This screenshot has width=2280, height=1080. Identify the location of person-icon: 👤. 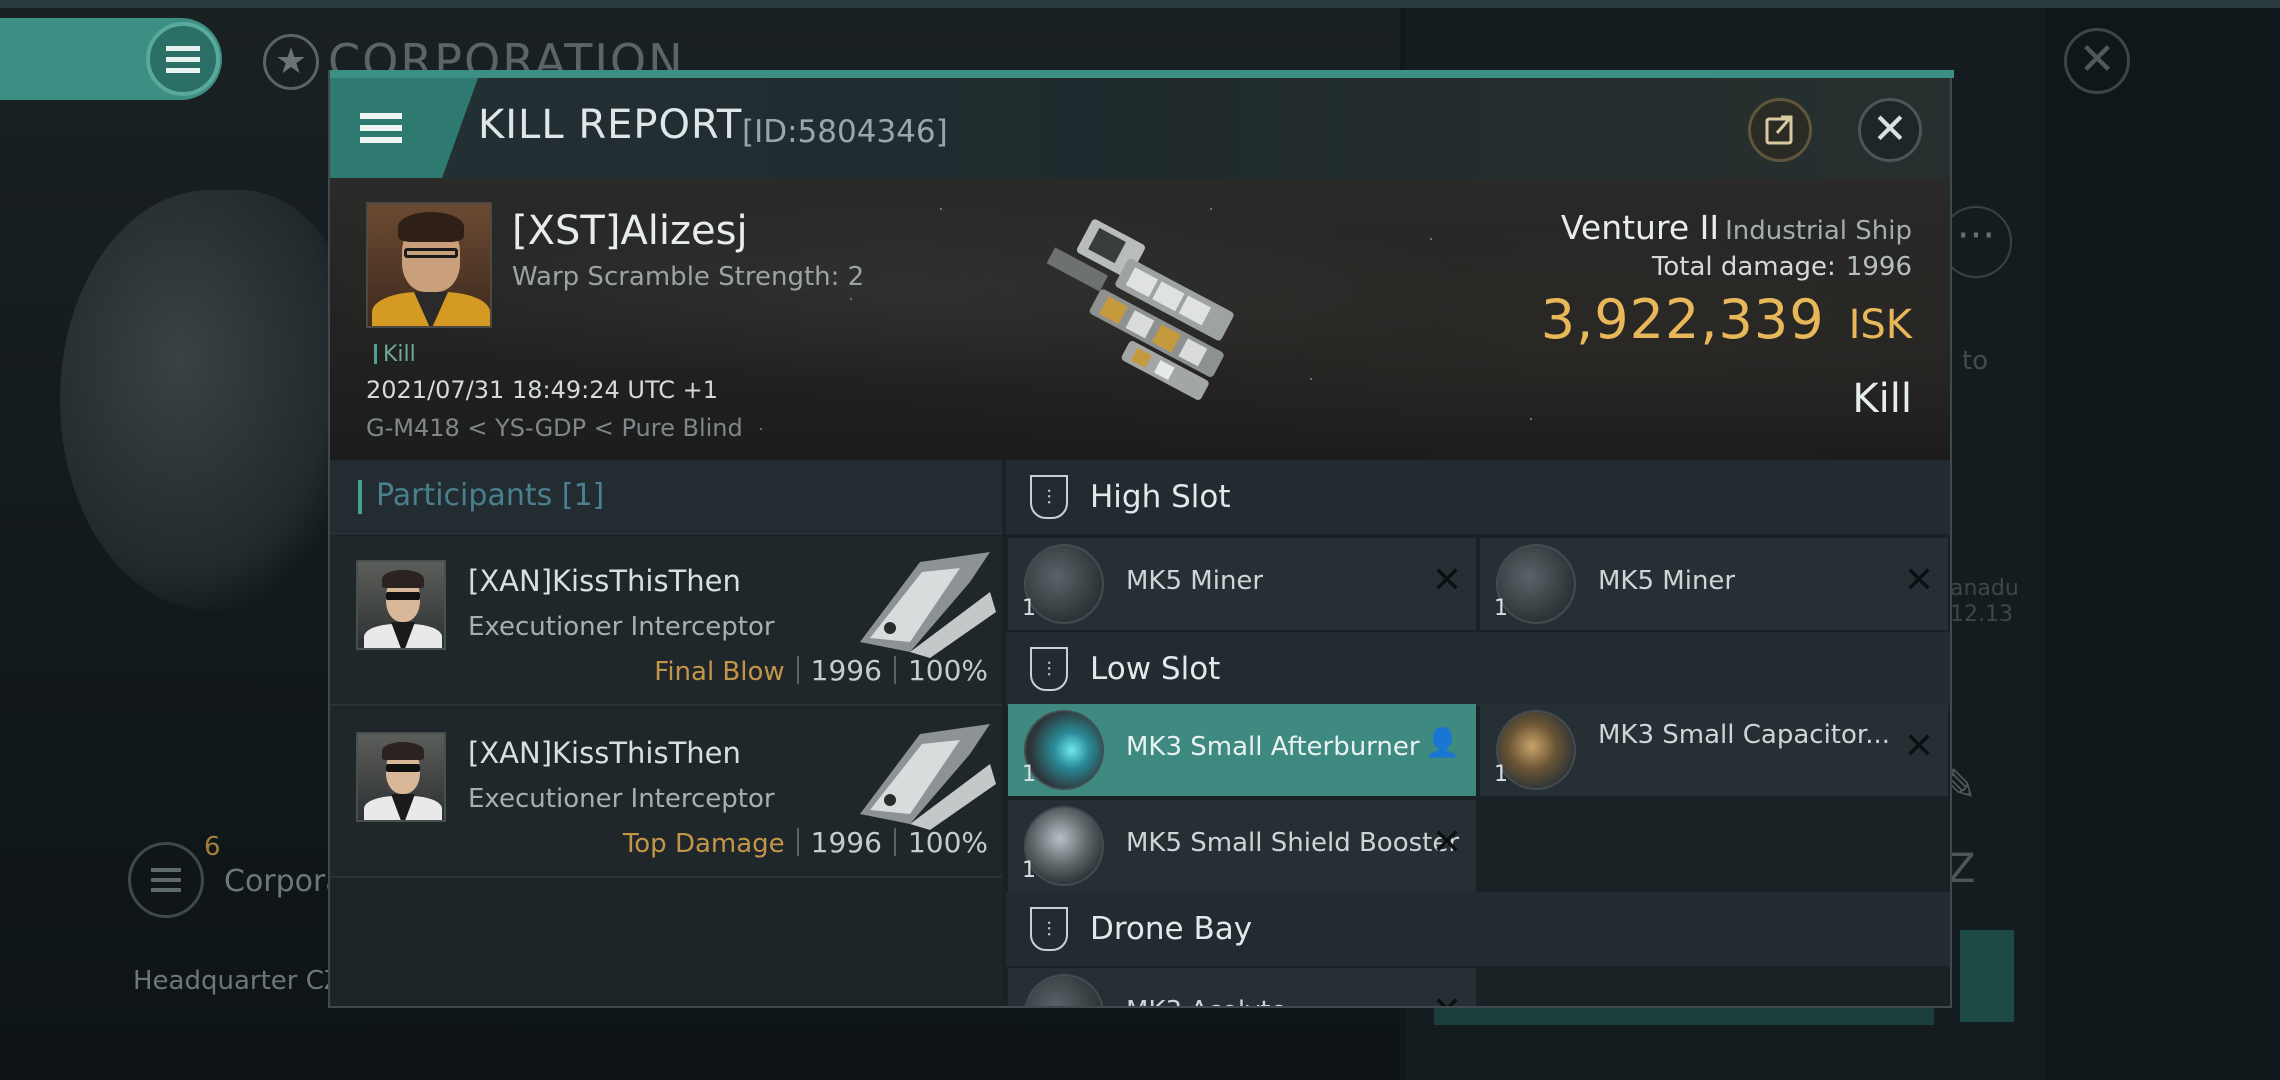
(1442, 742).